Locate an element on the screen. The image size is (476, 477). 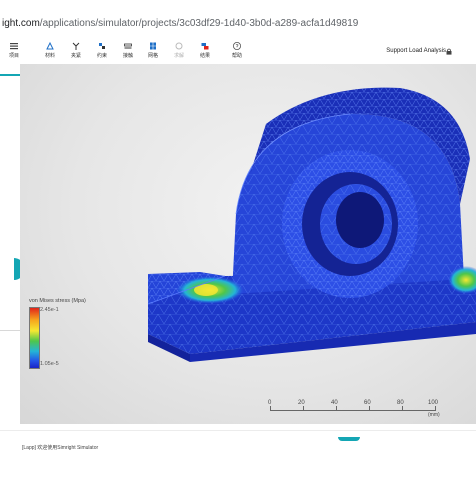
clamp-icon is located at coordinates (76, 46).